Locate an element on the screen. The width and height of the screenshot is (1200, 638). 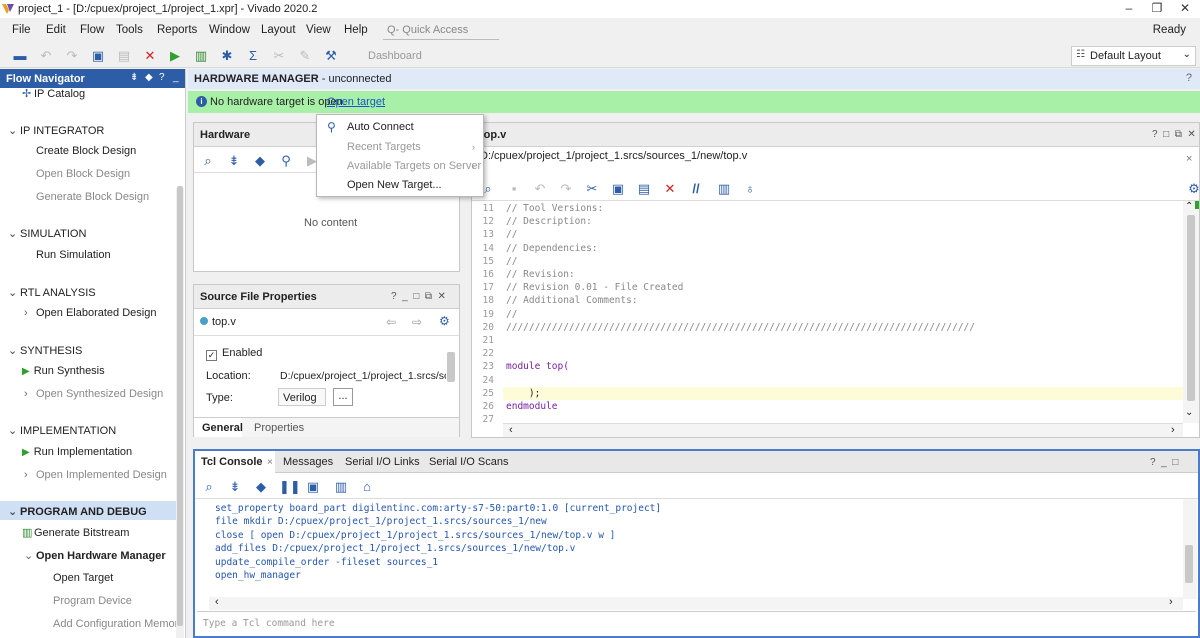
open-target-link: Open target is located at coordinates (356, 102).